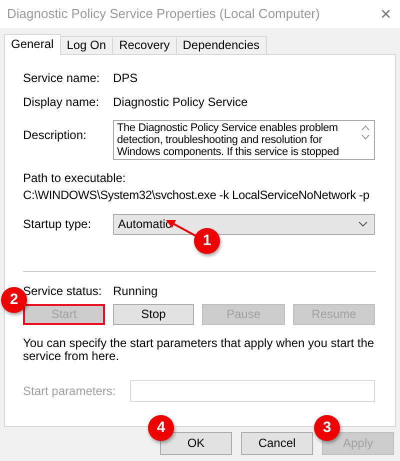 The height and width of the screenshot is (461, 400). I want to click on field-label: Start parameters:, so click(70, 391).